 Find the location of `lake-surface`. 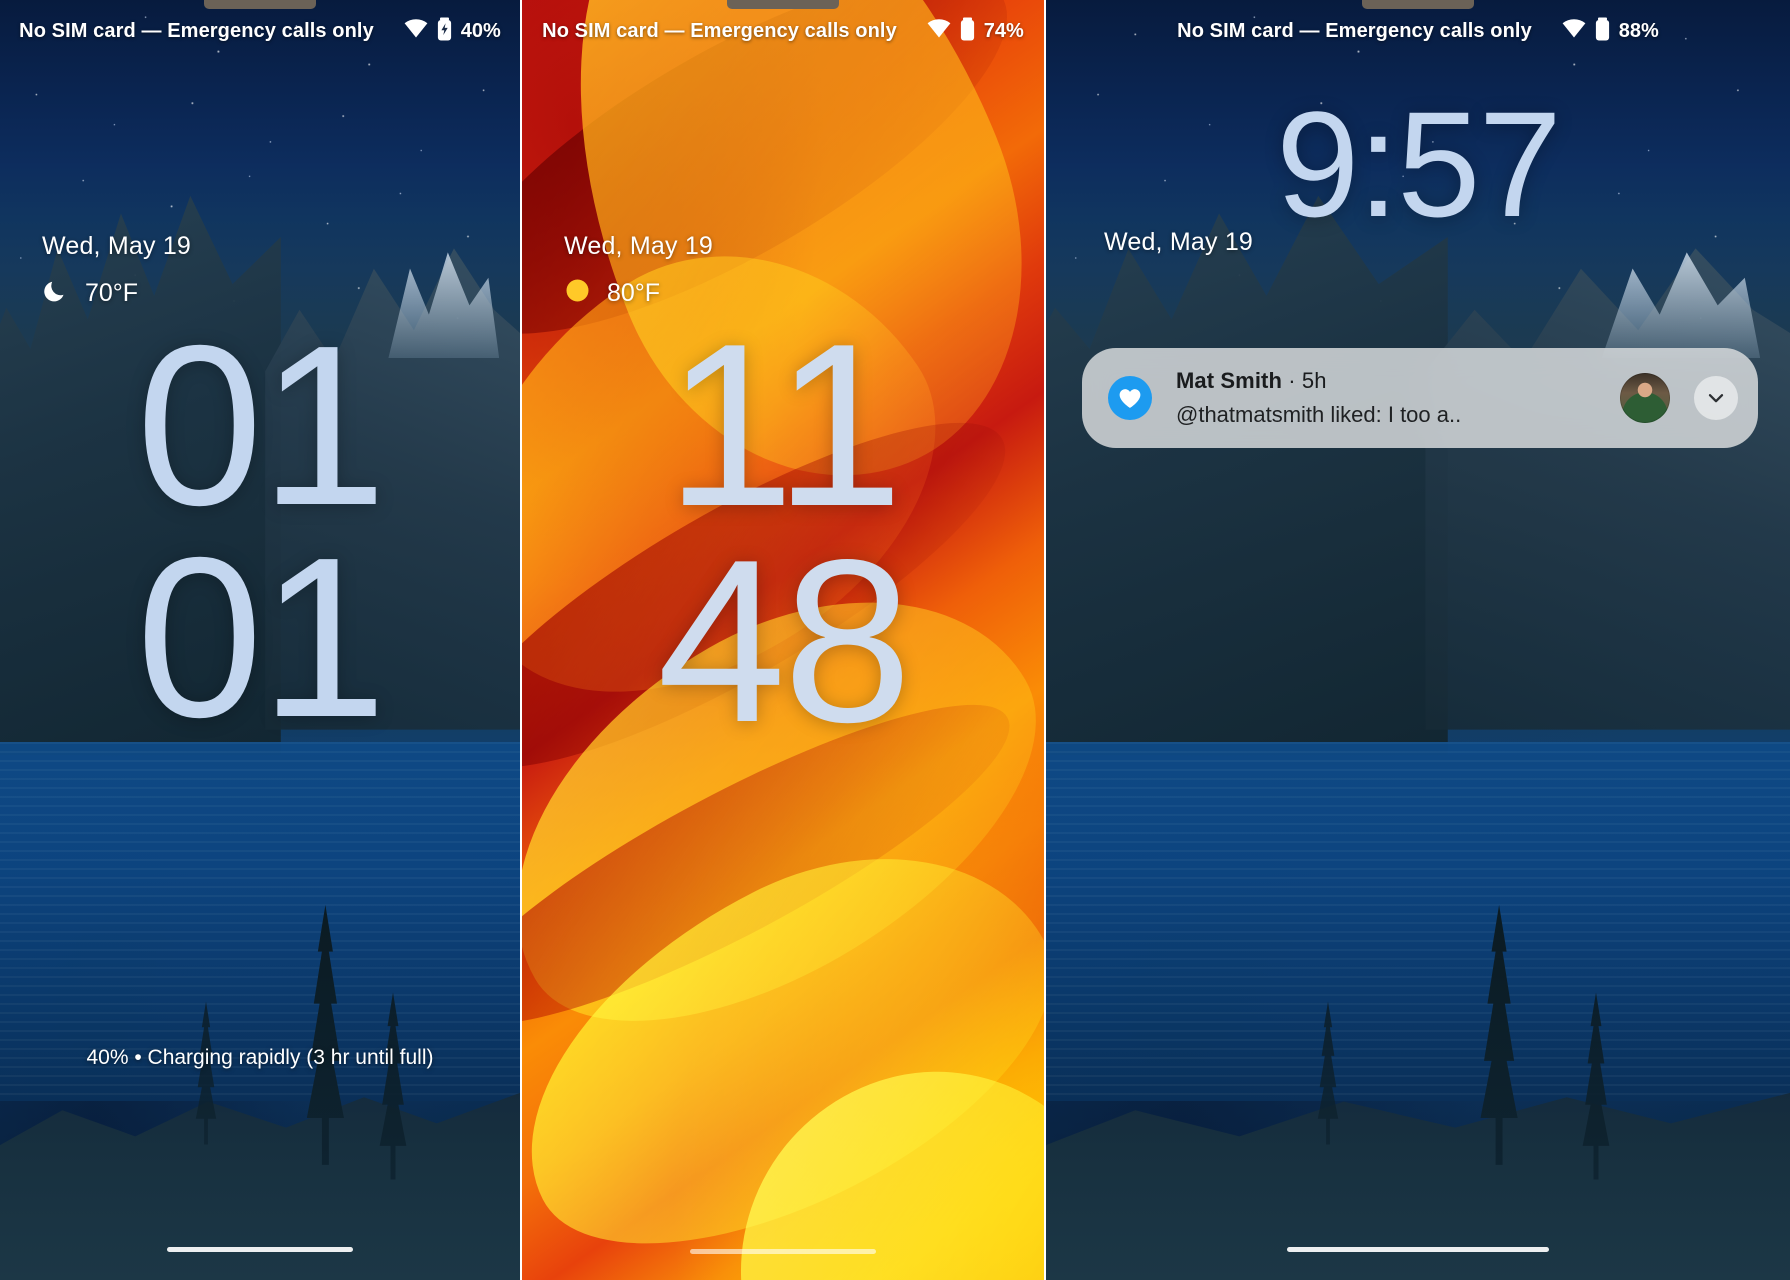

lake-surface is located at coordinates (1418, 922).